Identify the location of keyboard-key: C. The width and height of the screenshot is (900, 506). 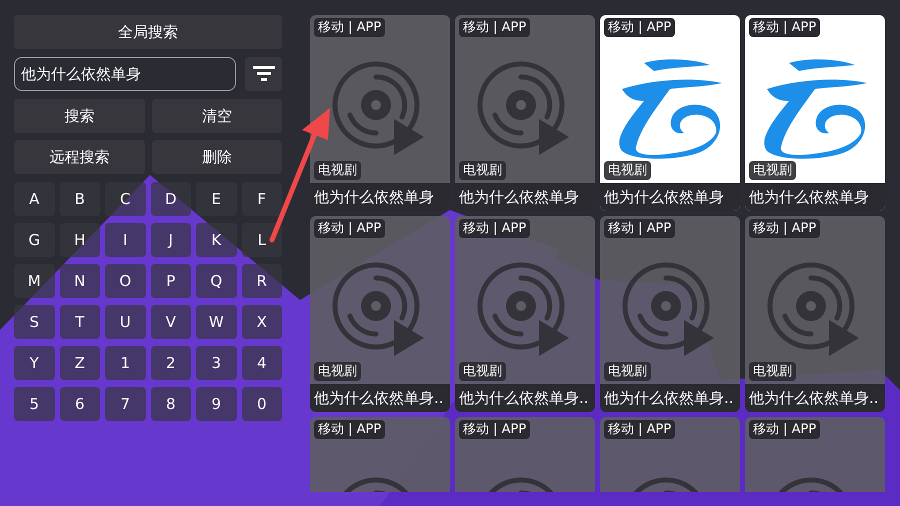
(125, 199).